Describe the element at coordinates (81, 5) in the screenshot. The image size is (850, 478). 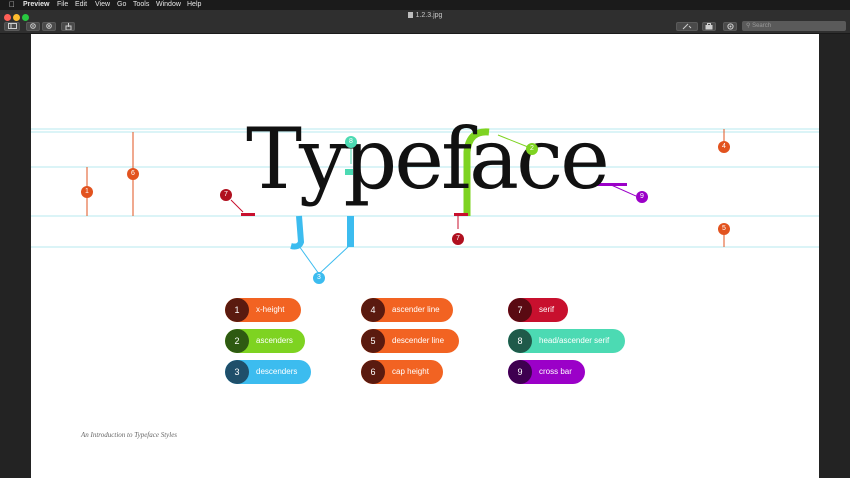
I see `menu-edit: Edit` at that location.